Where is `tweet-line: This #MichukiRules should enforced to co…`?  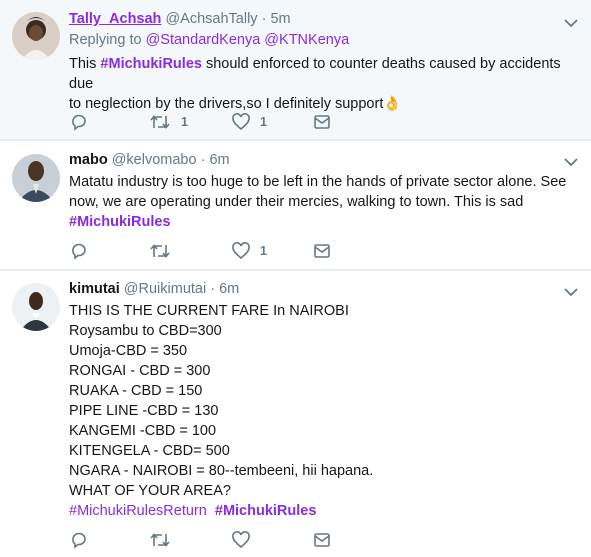
tweet-line: This #MichukiRules should enforced to co… is located at coordinates (323, 74).